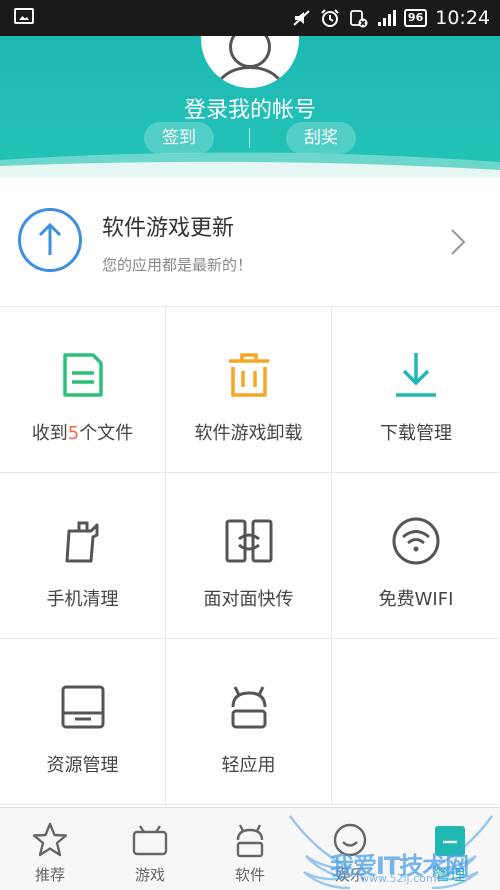  What do you see at coordinates (249, 138) in the screenshot?
I see `divider` at bounding box center [249, 138].